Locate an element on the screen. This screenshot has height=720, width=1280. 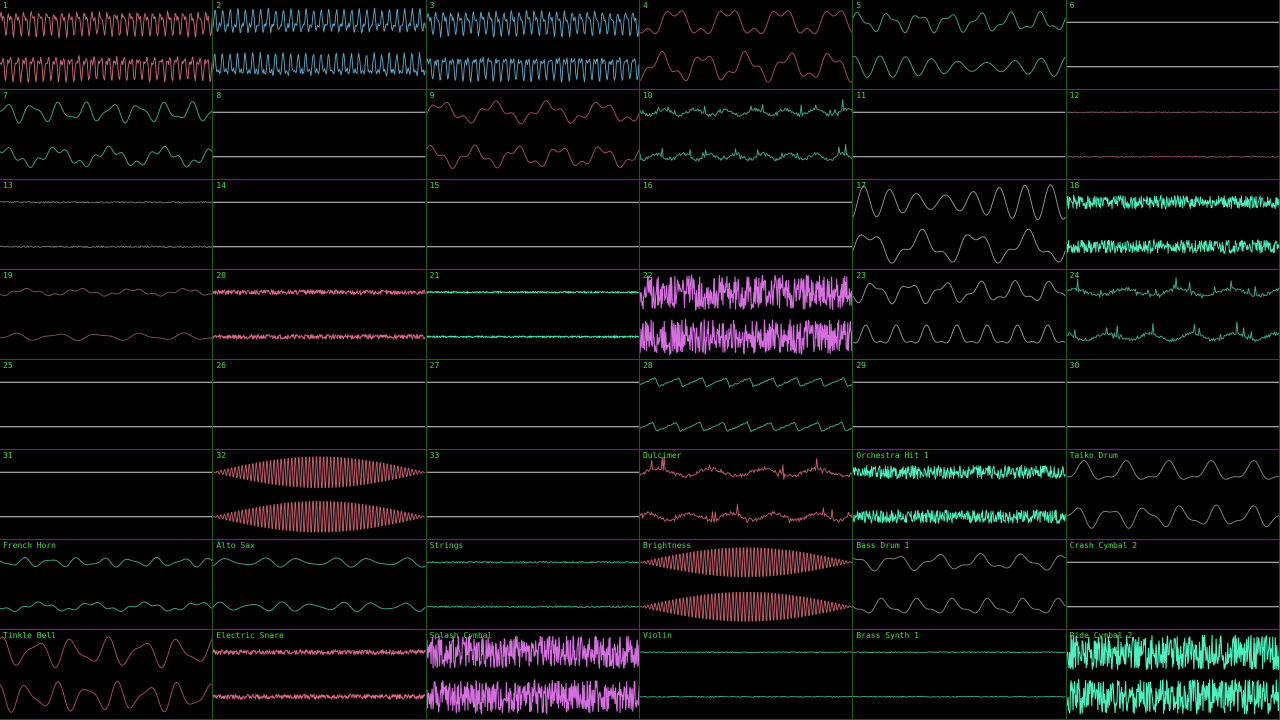
scope-channel: 3 is located at coordinates (533, 45).